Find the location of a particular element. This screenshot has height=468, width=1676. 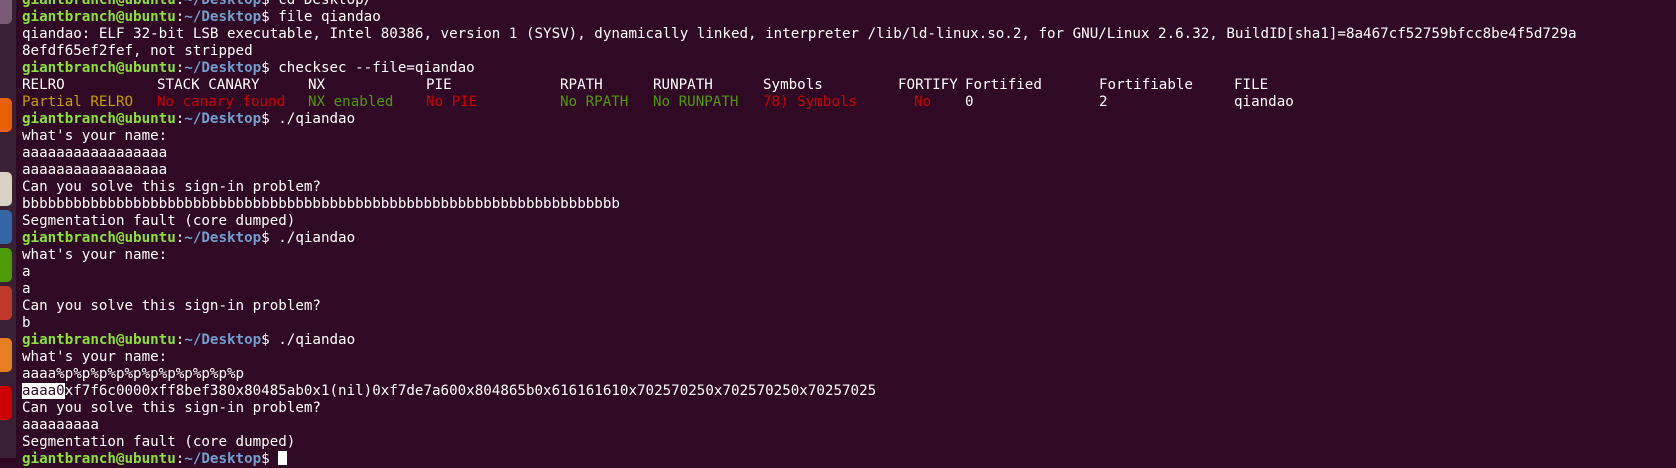

checksec-header-cell: STACK CANARY is located at coordinates (208, 85).